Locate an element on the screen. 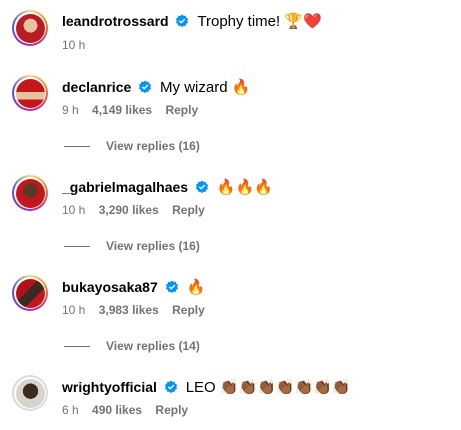  username: wrightyofficial is located at coordinates (109, 387).